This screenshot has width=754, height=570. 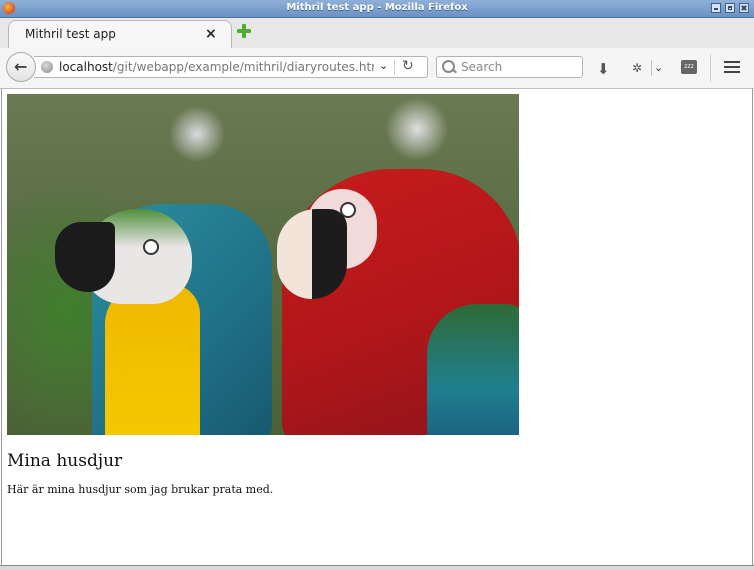 I want to click on search-icon, so click(x=448, y=66).